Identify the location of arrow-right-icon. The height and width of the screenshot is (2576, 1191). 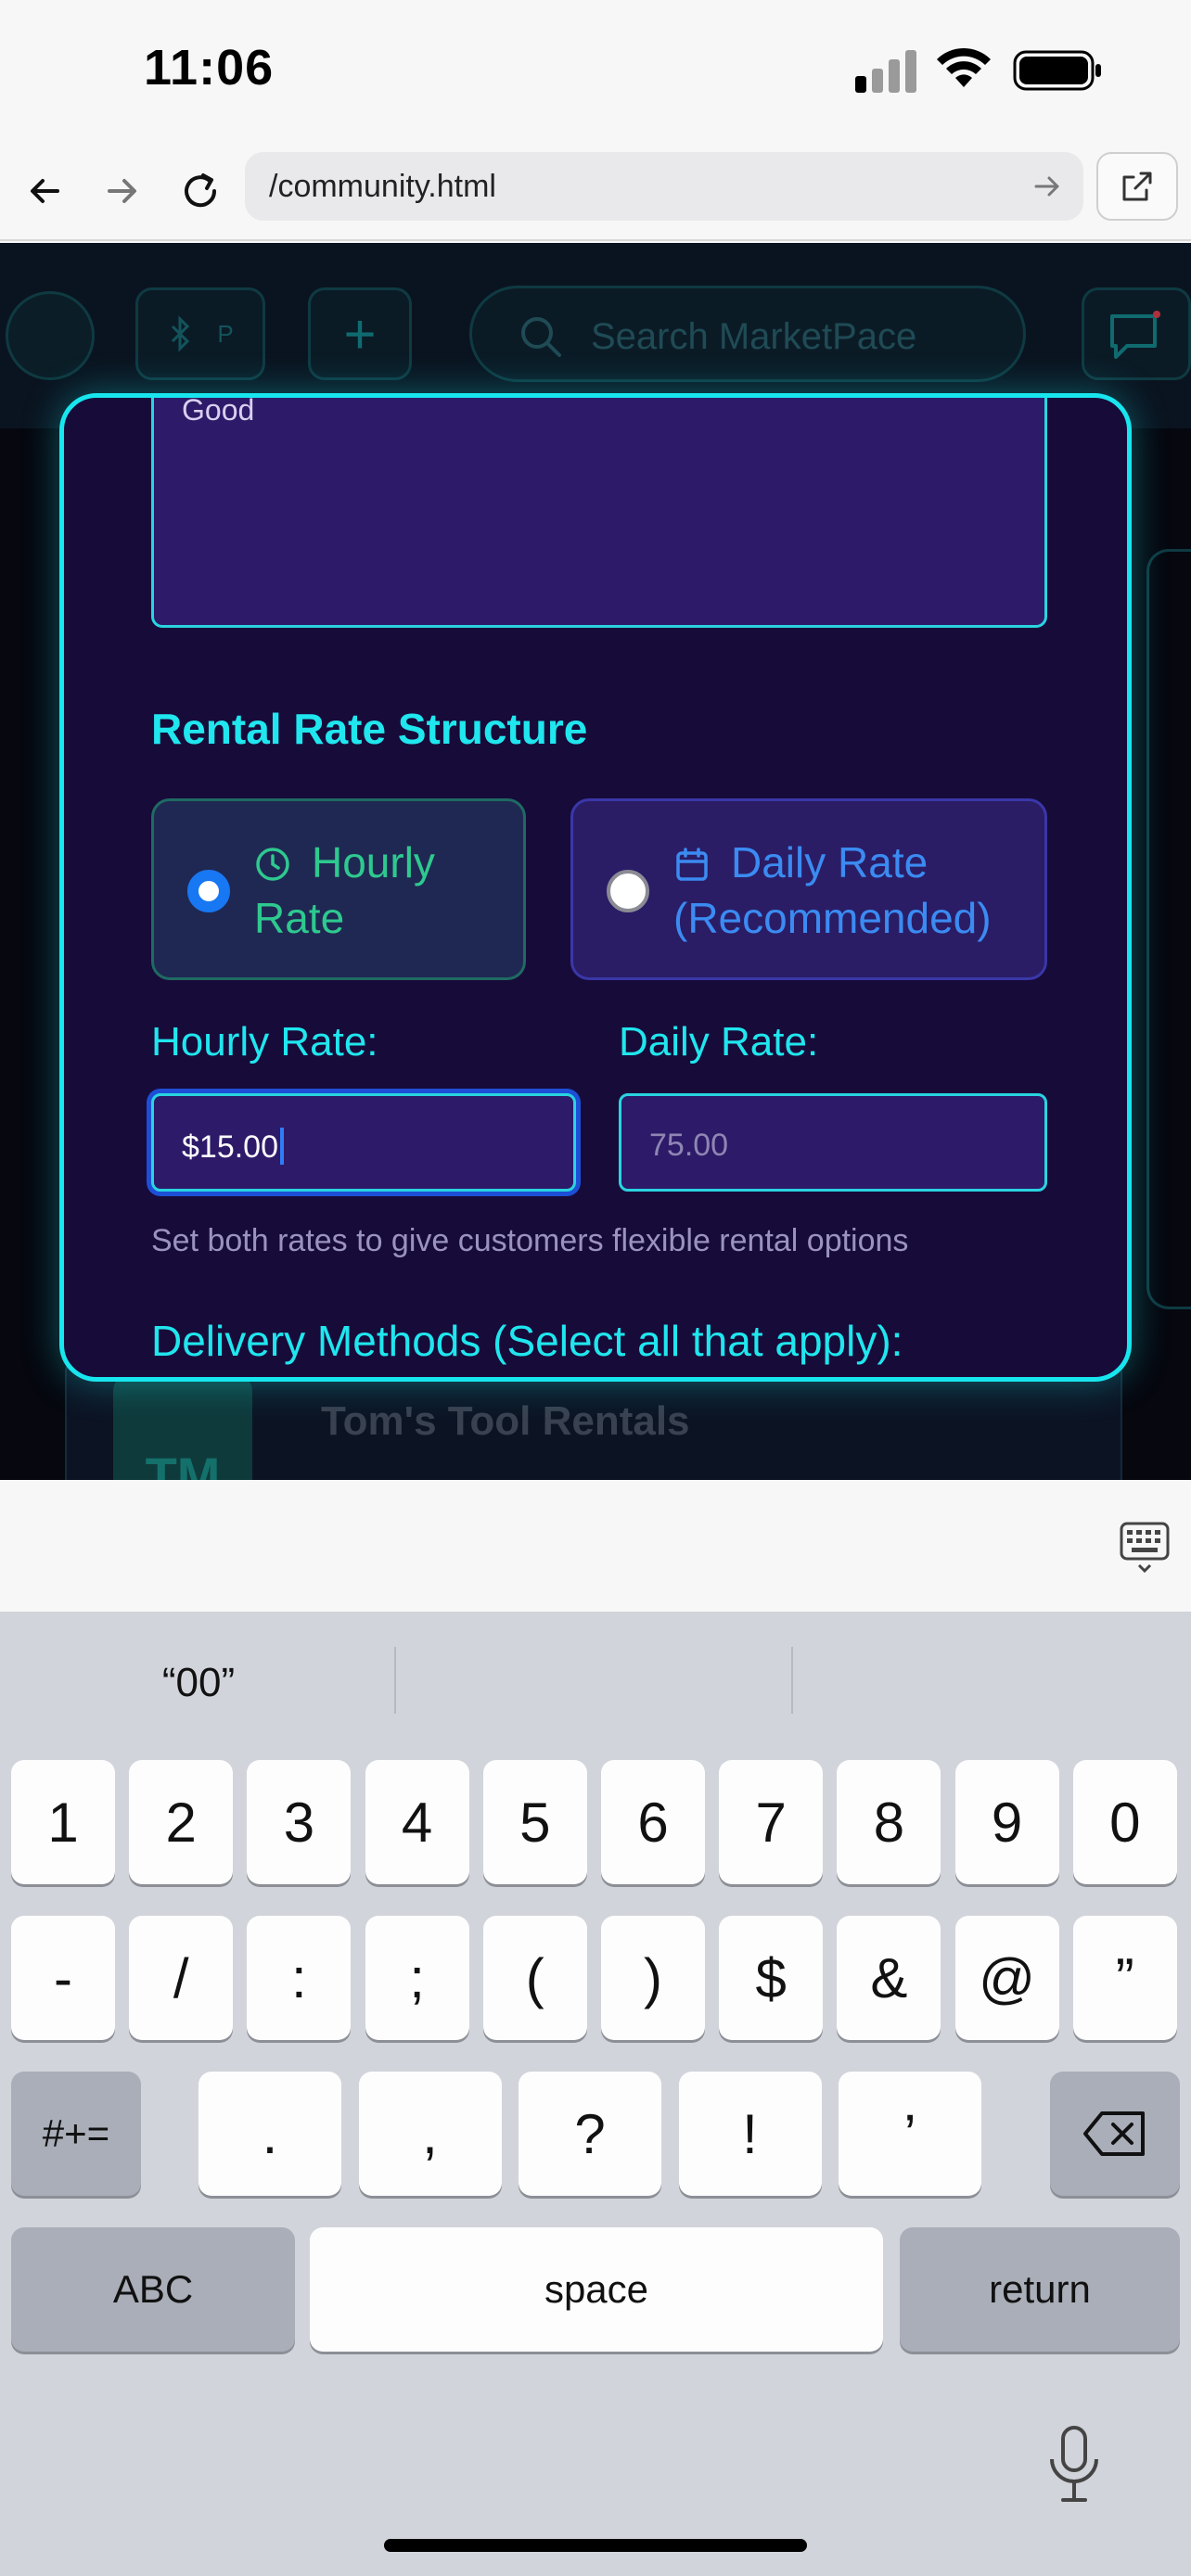
(122, 191).